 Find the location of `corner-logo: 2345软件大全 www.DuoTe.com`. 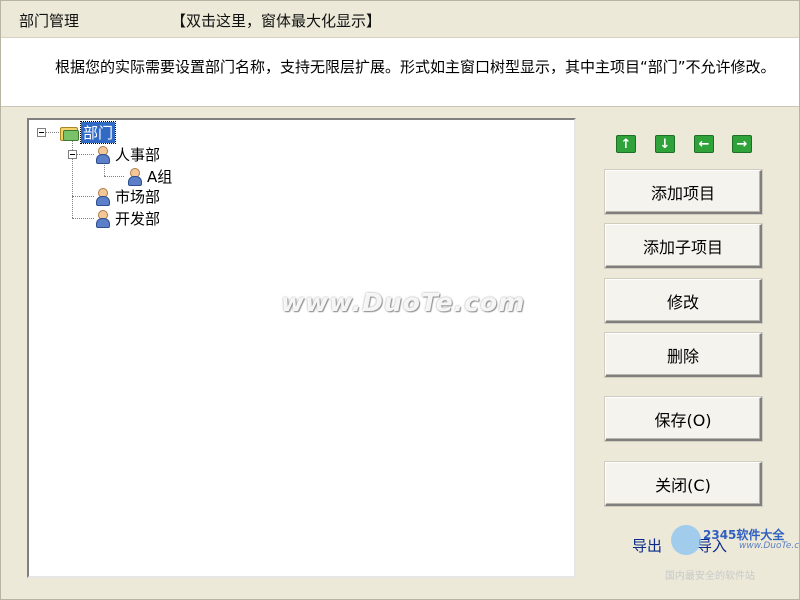

corner-logo: 2345软件大全 www.DuoTe.com is located at coordinates (734, 543).